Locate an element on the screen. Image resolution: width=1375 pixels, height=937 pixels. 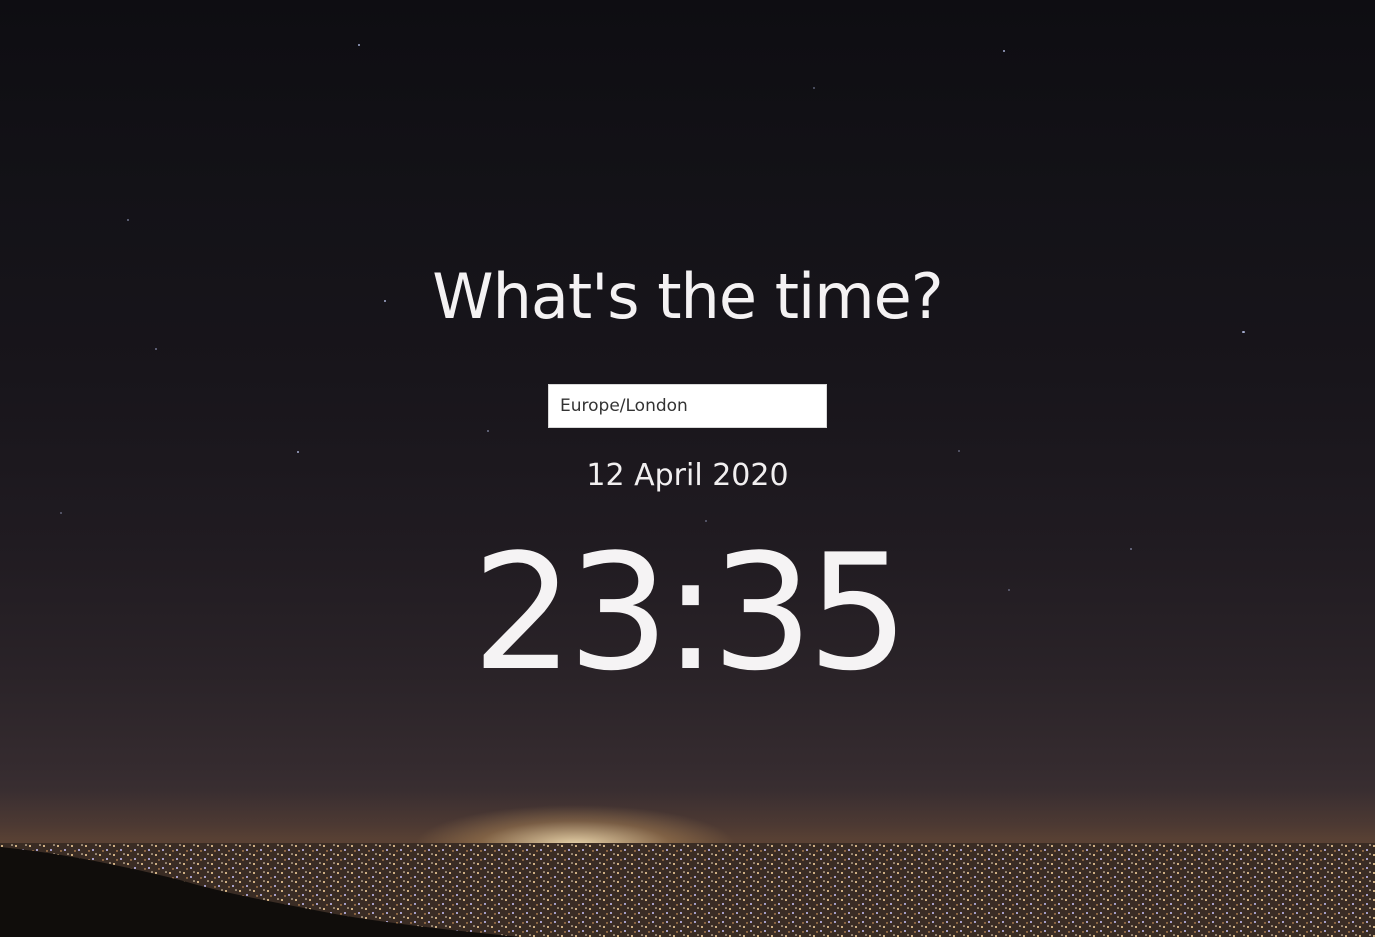
time-display: 23:35 is located at coordinates (690, 612).